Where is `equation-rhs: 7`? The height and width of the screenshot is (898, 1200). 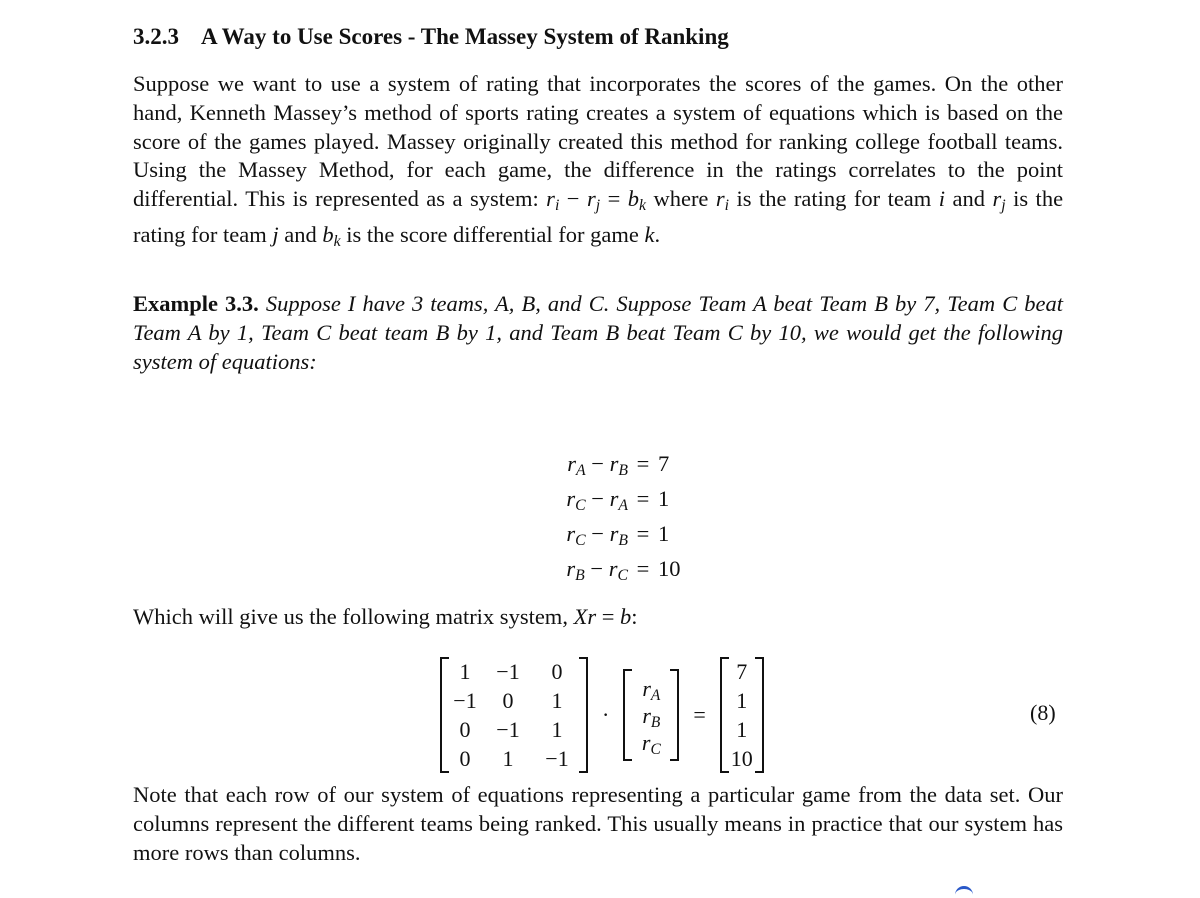 equation-rhs: 7 is located at coordinates (664, 463).